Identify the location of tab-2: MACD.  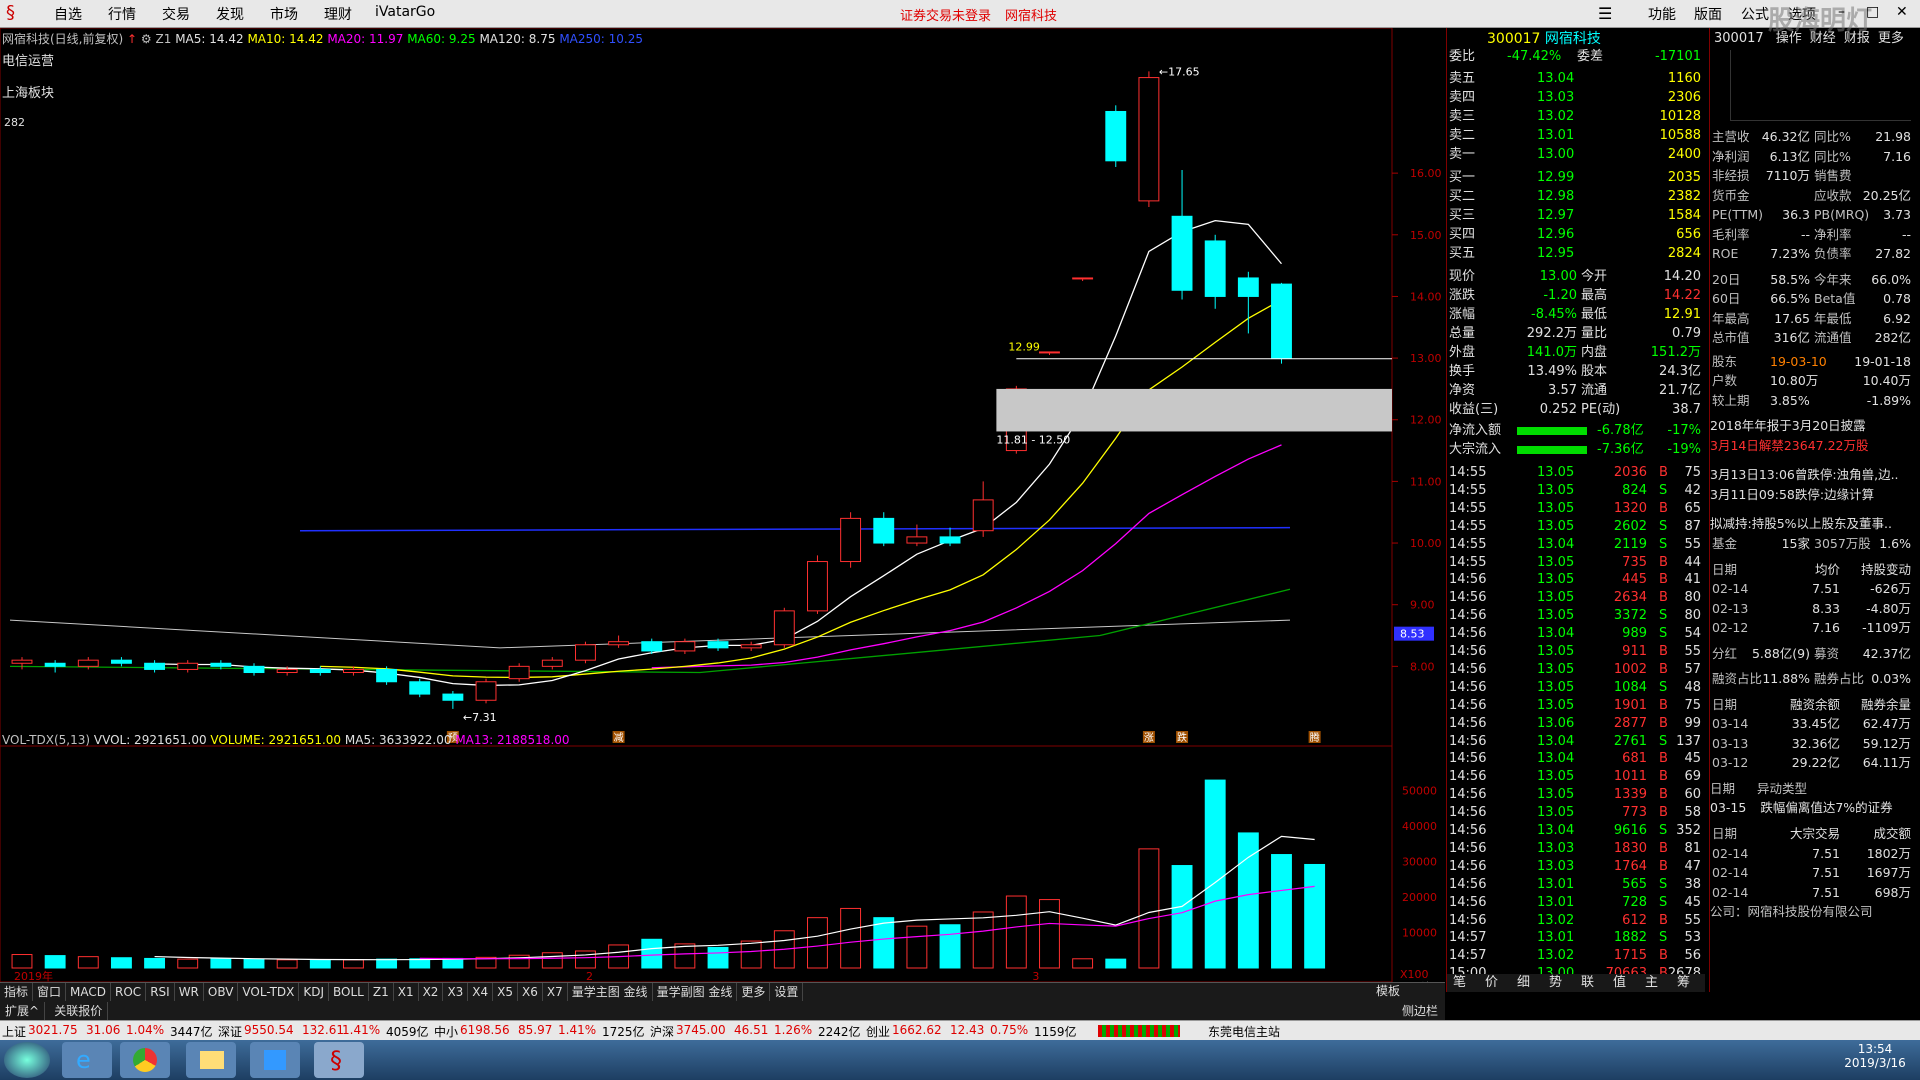
(89, 992).